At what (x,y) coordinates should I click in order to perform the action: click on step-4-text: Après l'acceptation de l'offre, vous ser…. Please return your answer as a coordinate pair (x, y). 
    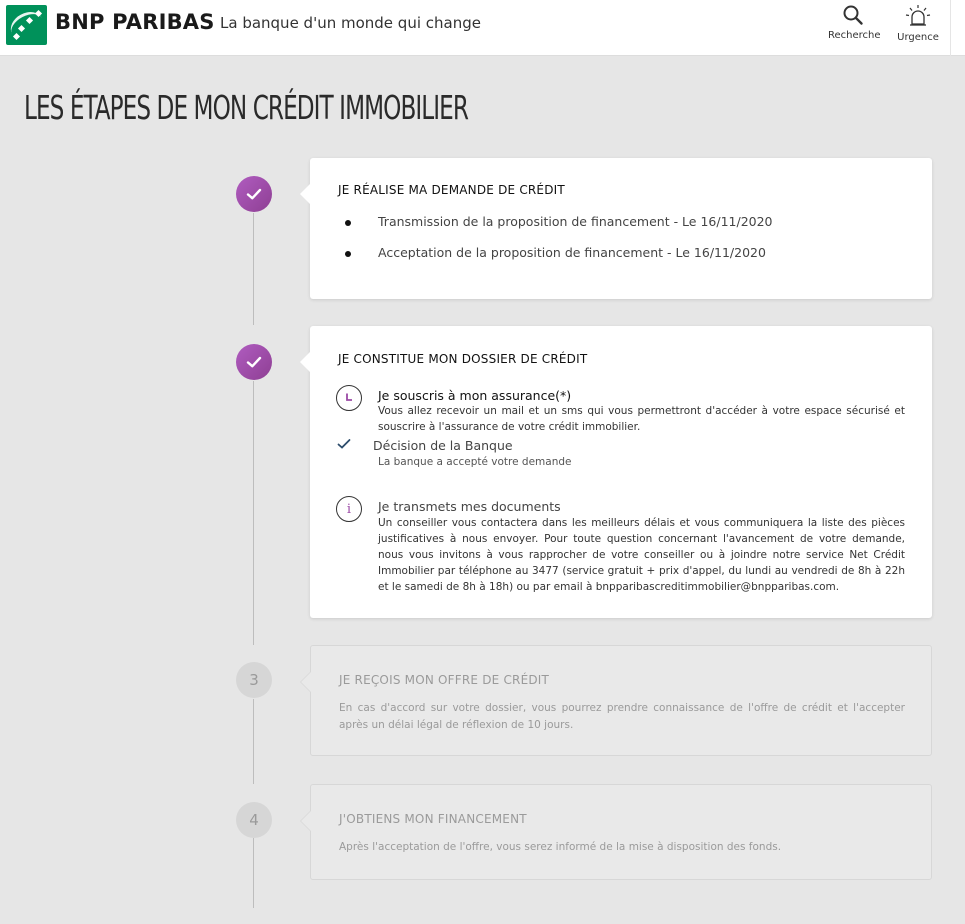
    Looking at the image, I should click on (560, 847).